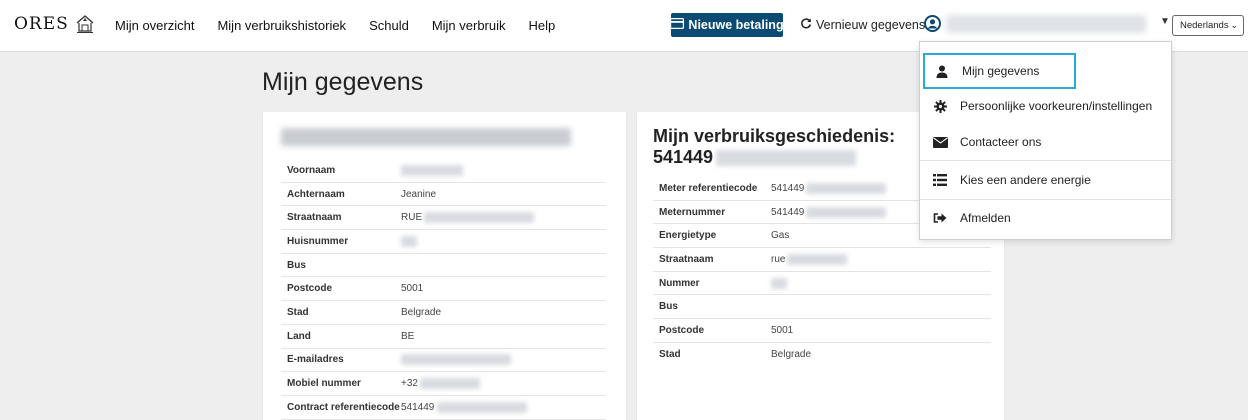 This screenshot has width=1248, height=420. Describe the element at coordinates (443, 337) in the screenshot. I see `table-row: Land BE` at that location.